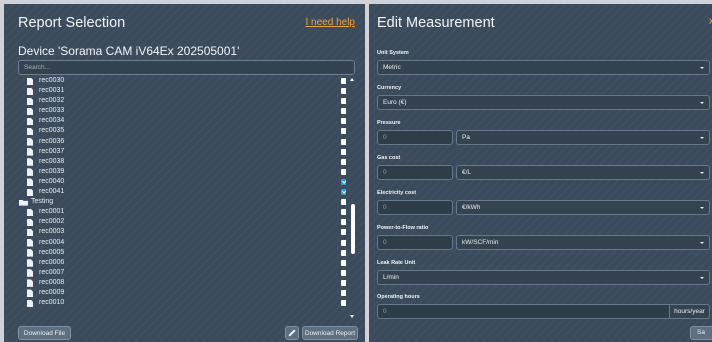  I want to click on operating-hours-input: 0, so click(523, 311).